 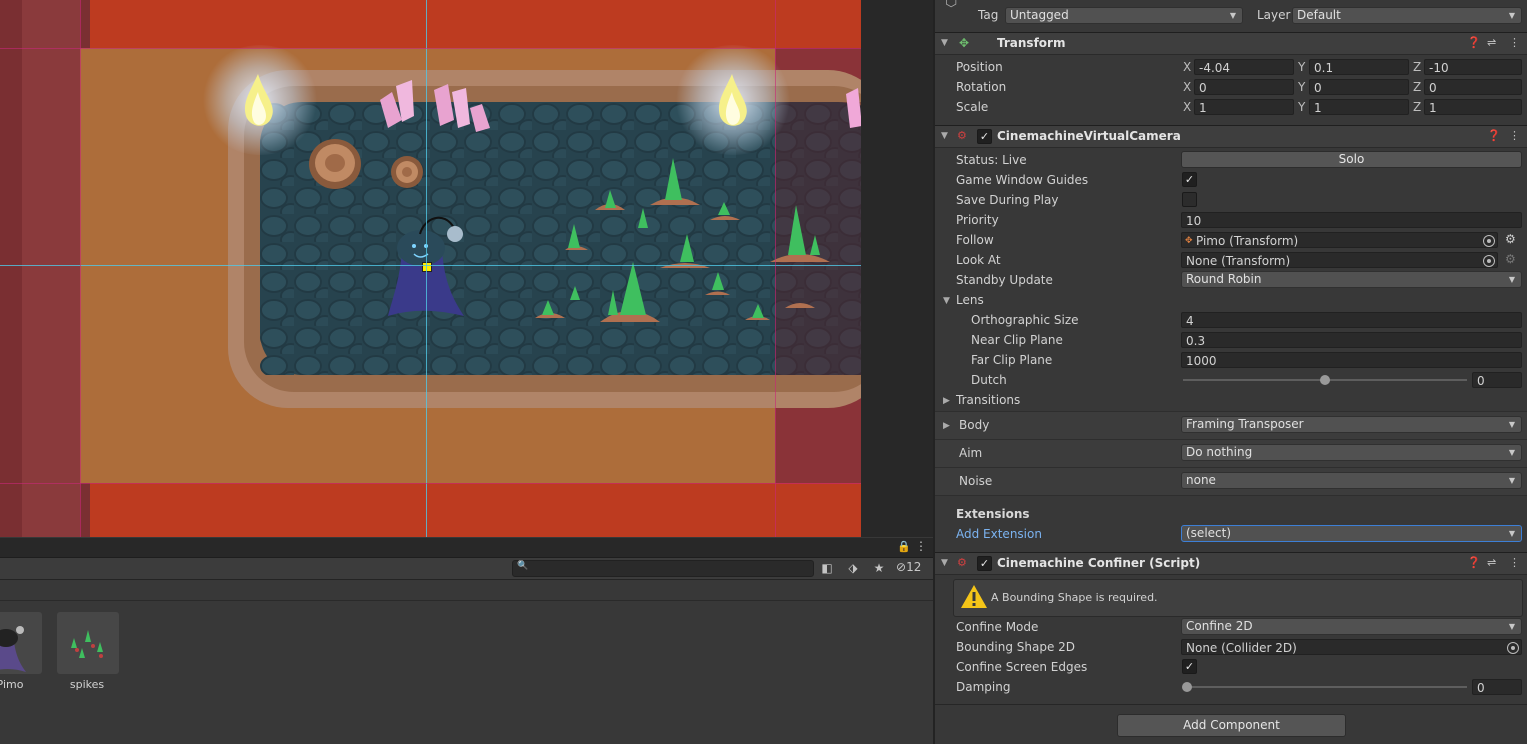 I want to click on tag-value: Untagged, so click(x=1039, y=15).